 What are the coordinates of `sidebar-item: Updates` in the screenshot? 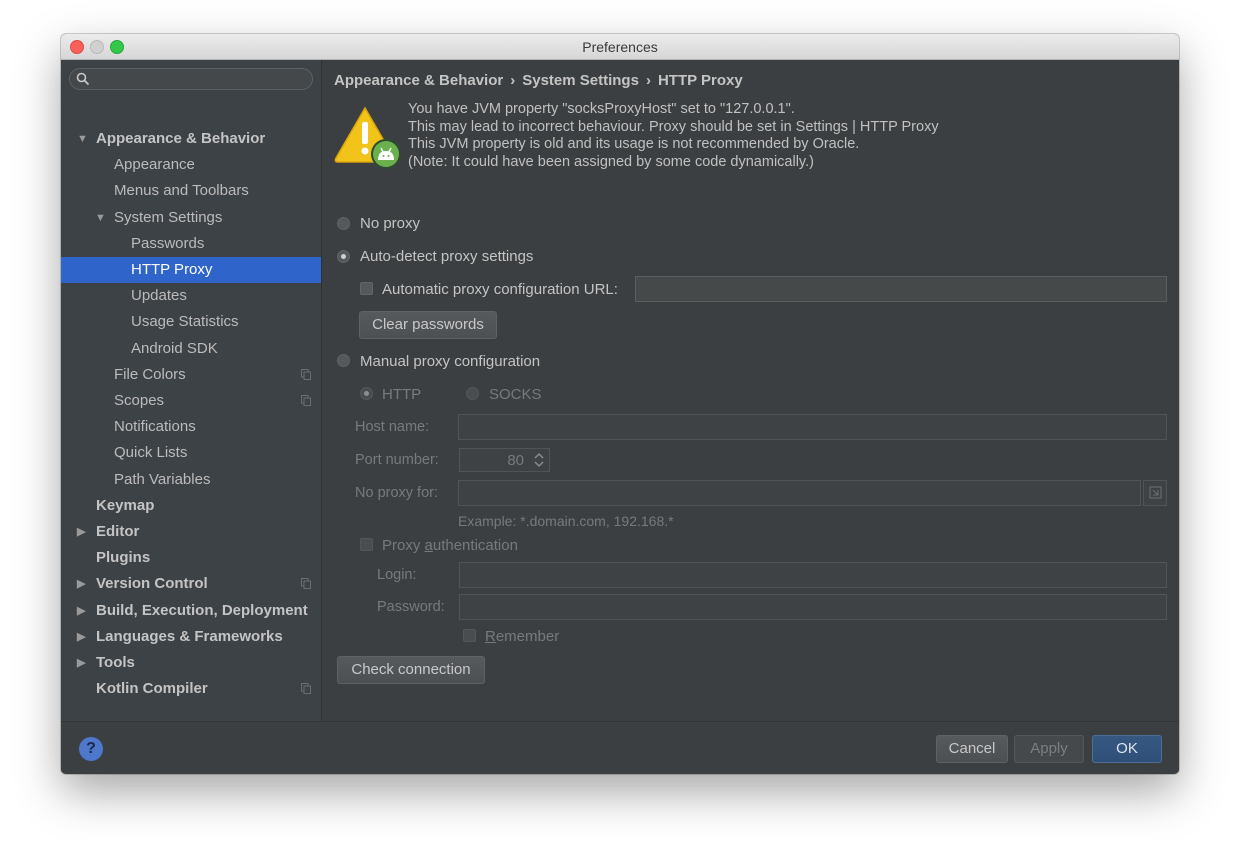 It's located at (191, 296).